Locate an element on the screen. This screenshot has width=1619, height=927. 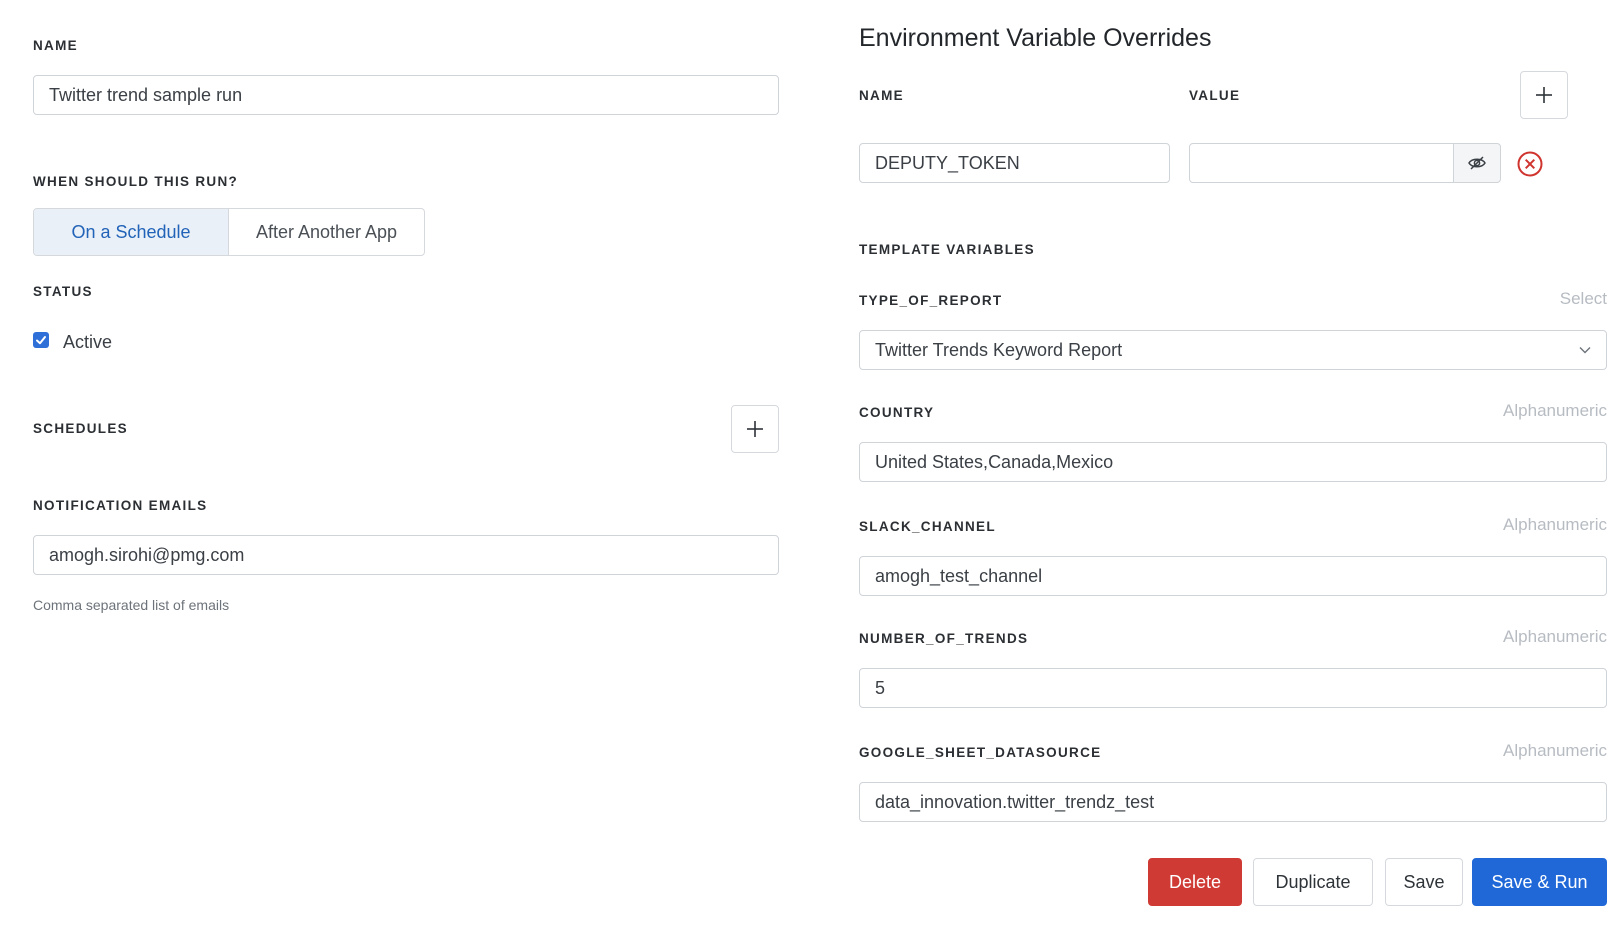
toggle-visibility-button is located at coordinates (1477, 163).